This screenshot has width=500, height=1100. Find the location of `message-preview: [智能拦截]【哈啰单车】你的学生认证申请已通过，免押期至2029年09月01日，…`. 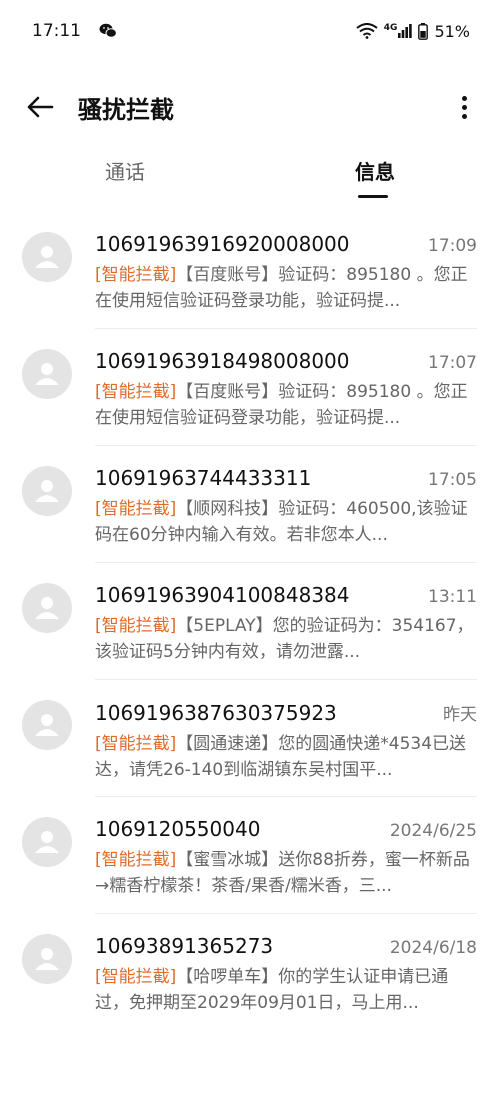

message-preview: [智能拦截]【哈啰单车】你的学生认证申请已通过，免押期至2029年09月01日，… is located at coordinates (286, 990).